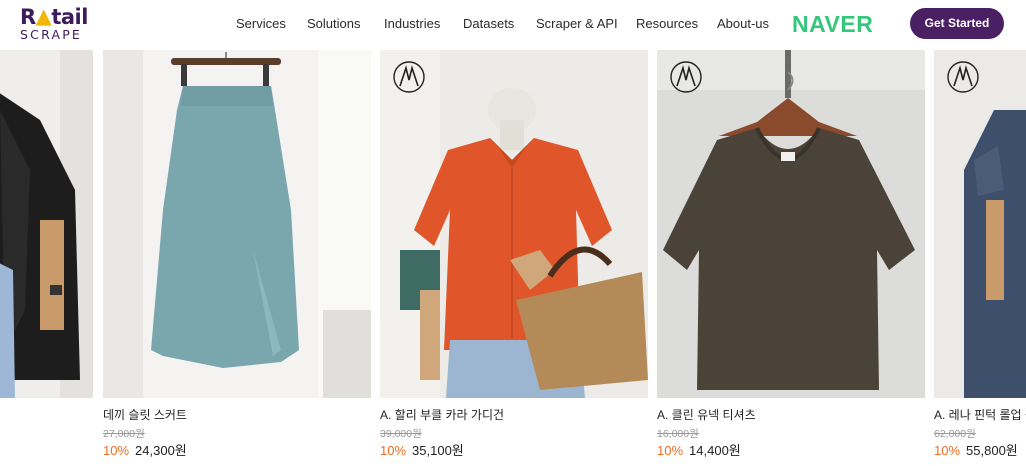 Image resolution: width=1026 pixels, height=466 pixels. Describe the element at coordinates (124, 434) in the screenshot. I see `original-price: 27,000원` at that location.